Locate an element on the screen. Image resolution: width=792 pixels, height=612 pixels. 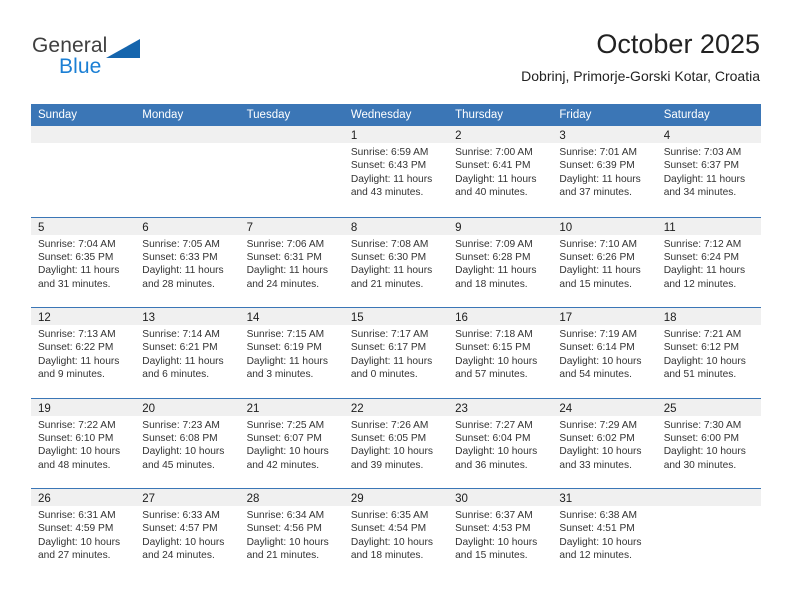
day-number-band: 27 is located at coordinates (187, 497).